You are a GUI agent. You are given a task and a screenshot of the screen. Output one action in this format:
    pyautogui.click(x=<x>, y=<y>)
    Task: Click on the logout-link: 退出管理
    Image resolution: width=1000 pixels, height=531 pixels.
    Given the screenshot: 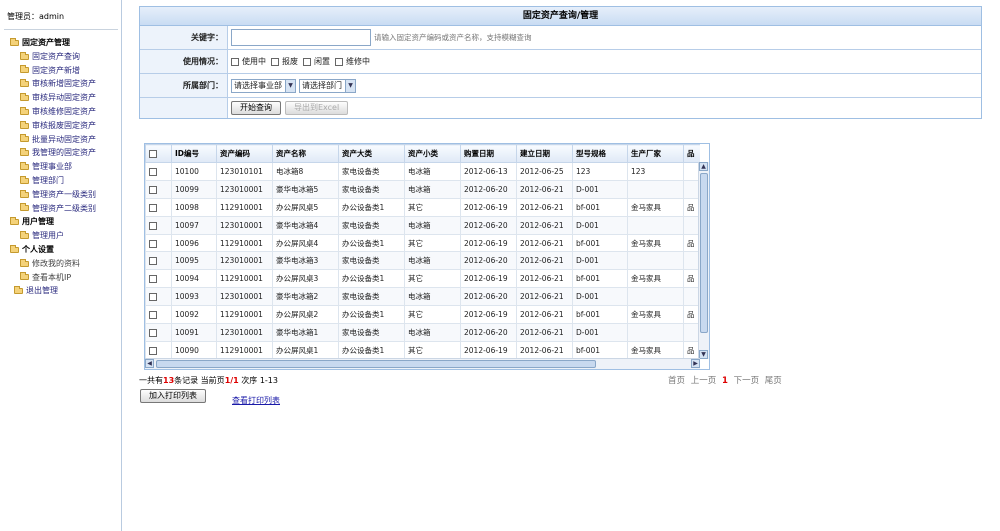 What is the action you would take?
    pyautogui.click(x=65, y=291)
    